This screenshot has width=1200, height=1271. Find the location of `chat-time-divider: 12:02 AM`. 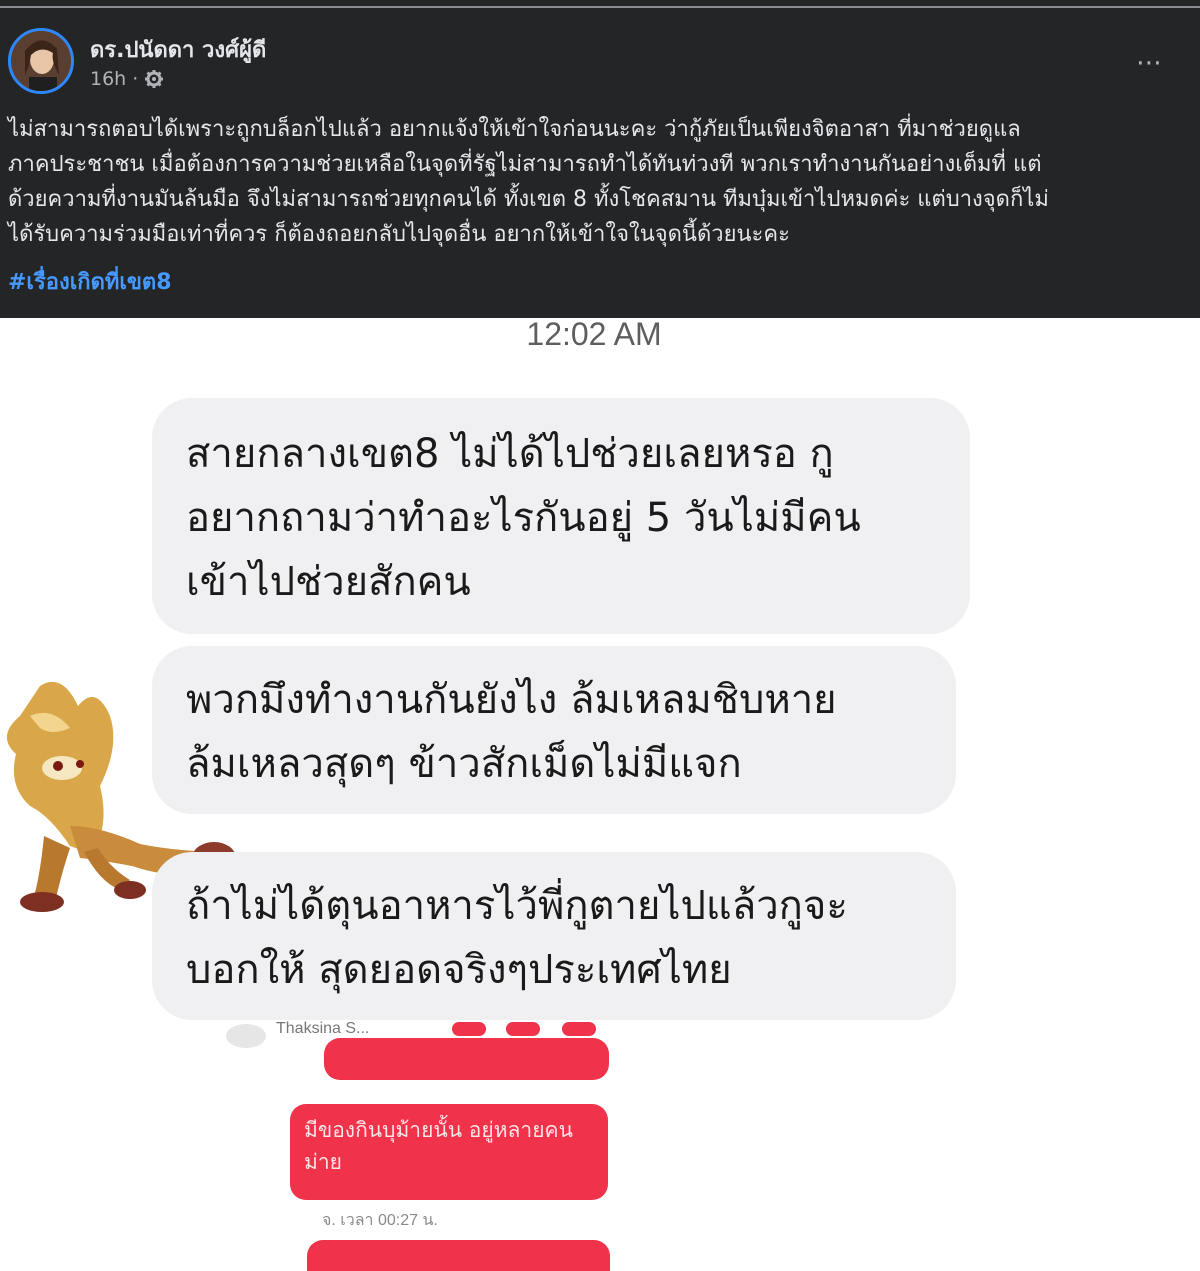

chat-time-divider: 12:02 AM is located at coordinates (600, 334).